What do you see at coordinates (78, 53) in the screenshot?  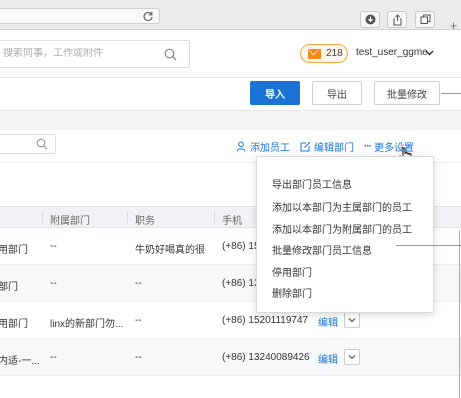 I see `search-input` at bounding box center [78, 53].